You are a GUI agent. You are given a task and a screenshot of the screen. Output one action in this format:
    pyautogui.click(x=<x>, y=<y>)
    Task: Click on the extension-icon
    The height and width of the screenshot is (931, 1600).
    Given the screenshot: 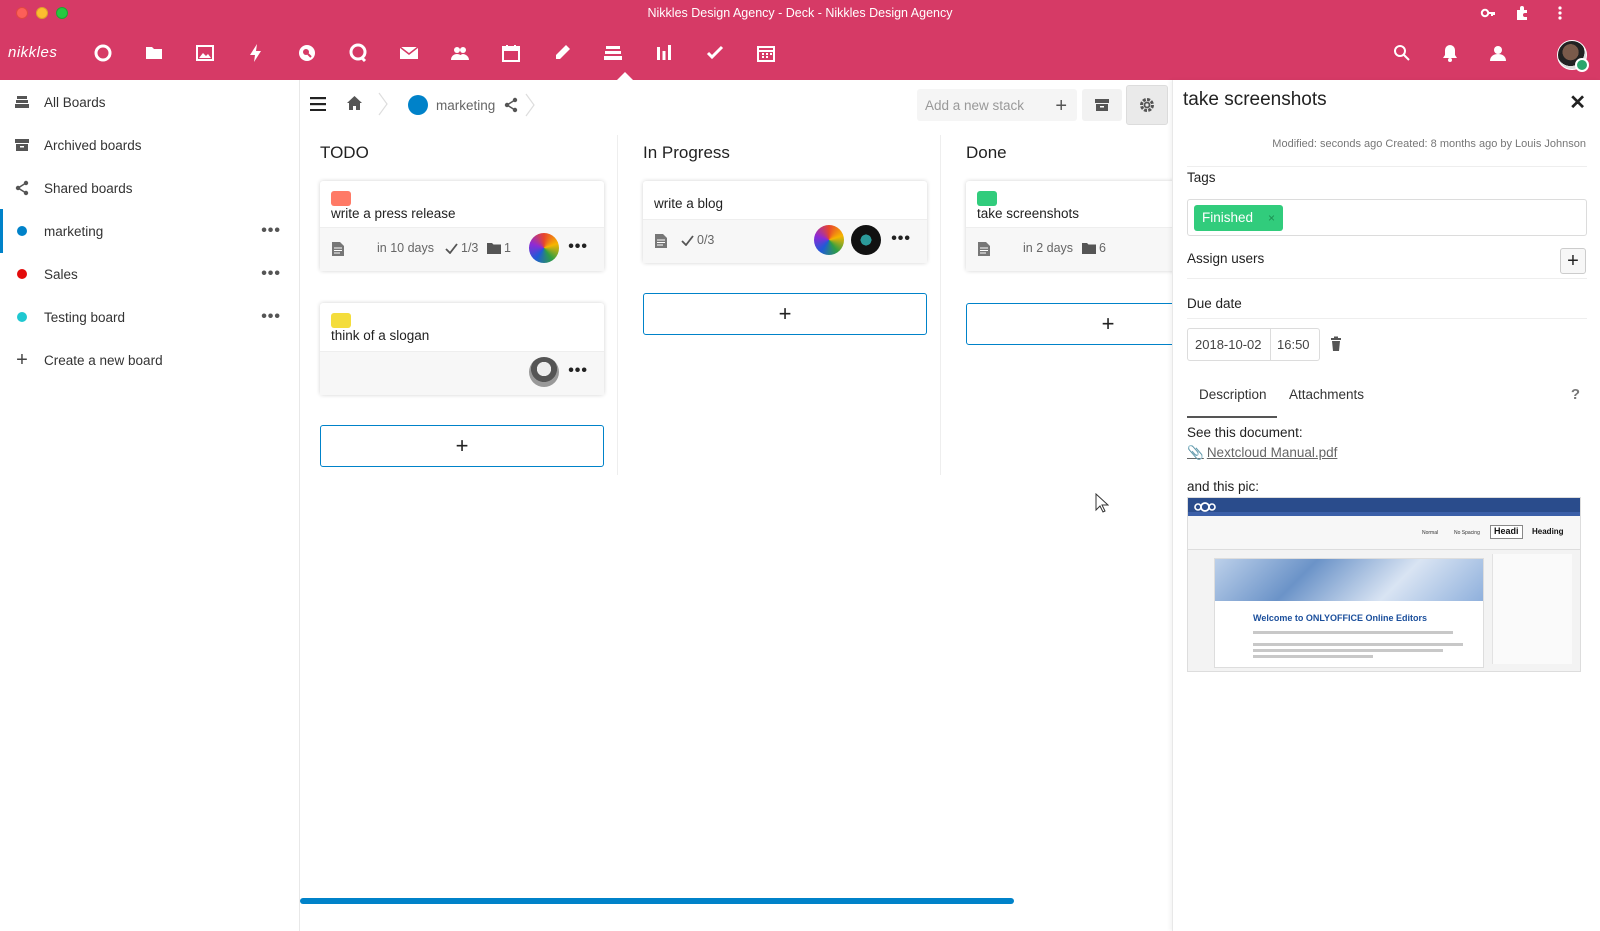 What is the action you would take?
    pyautogui.click(x=1522, y=13)
    